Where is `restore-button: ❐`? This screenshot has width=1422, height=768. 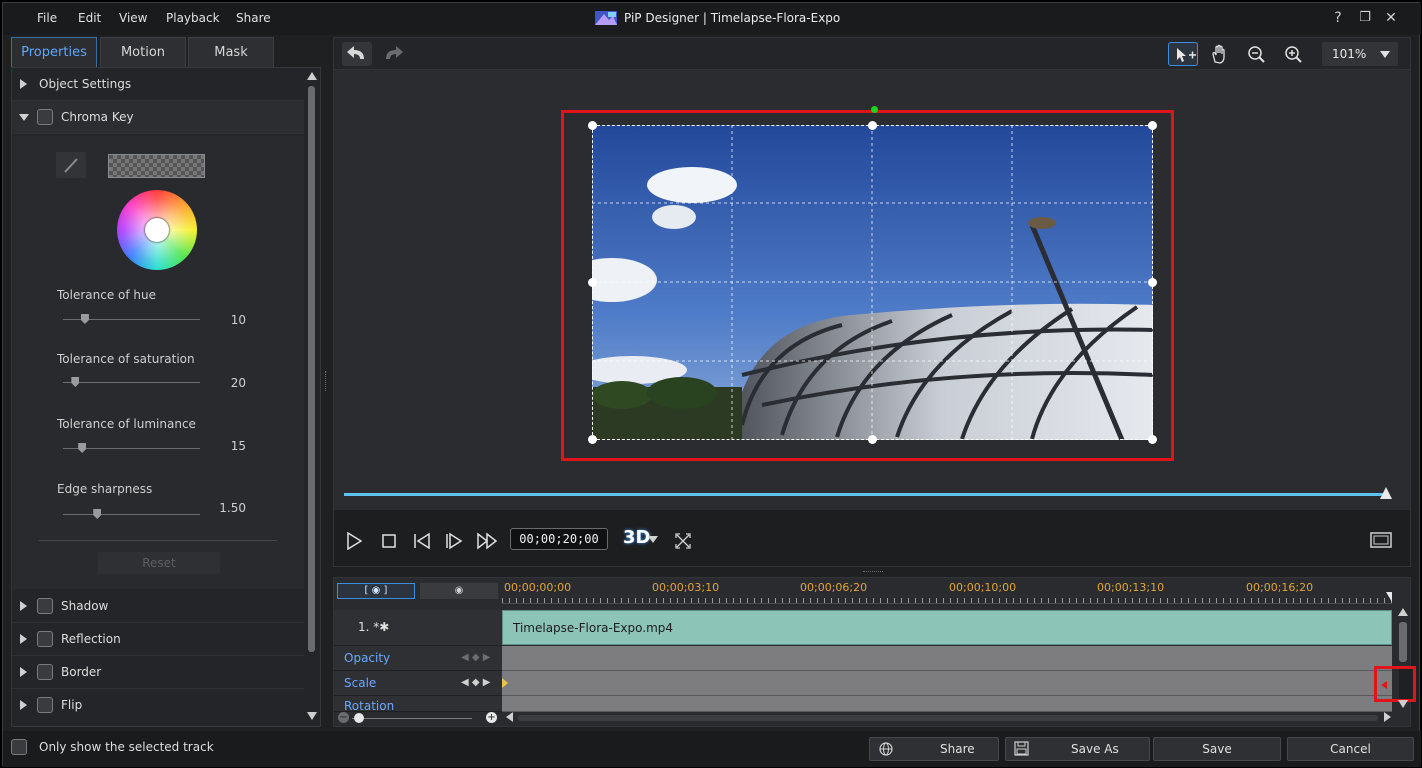
restore-button: ❐ is located at coordinates (1365, 18).